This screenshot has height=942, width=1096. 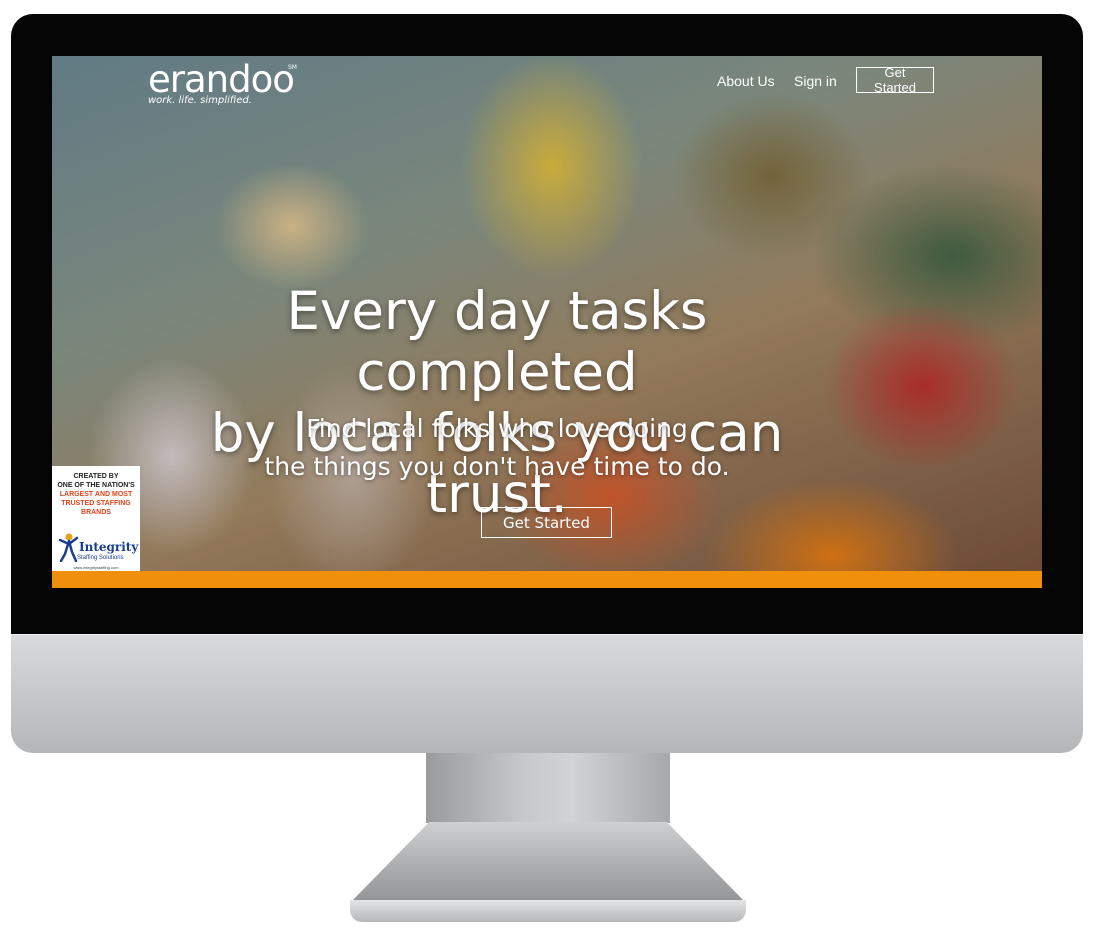 I want to click on integrity-logo-name: Integrity, so click(x=109, y=547).